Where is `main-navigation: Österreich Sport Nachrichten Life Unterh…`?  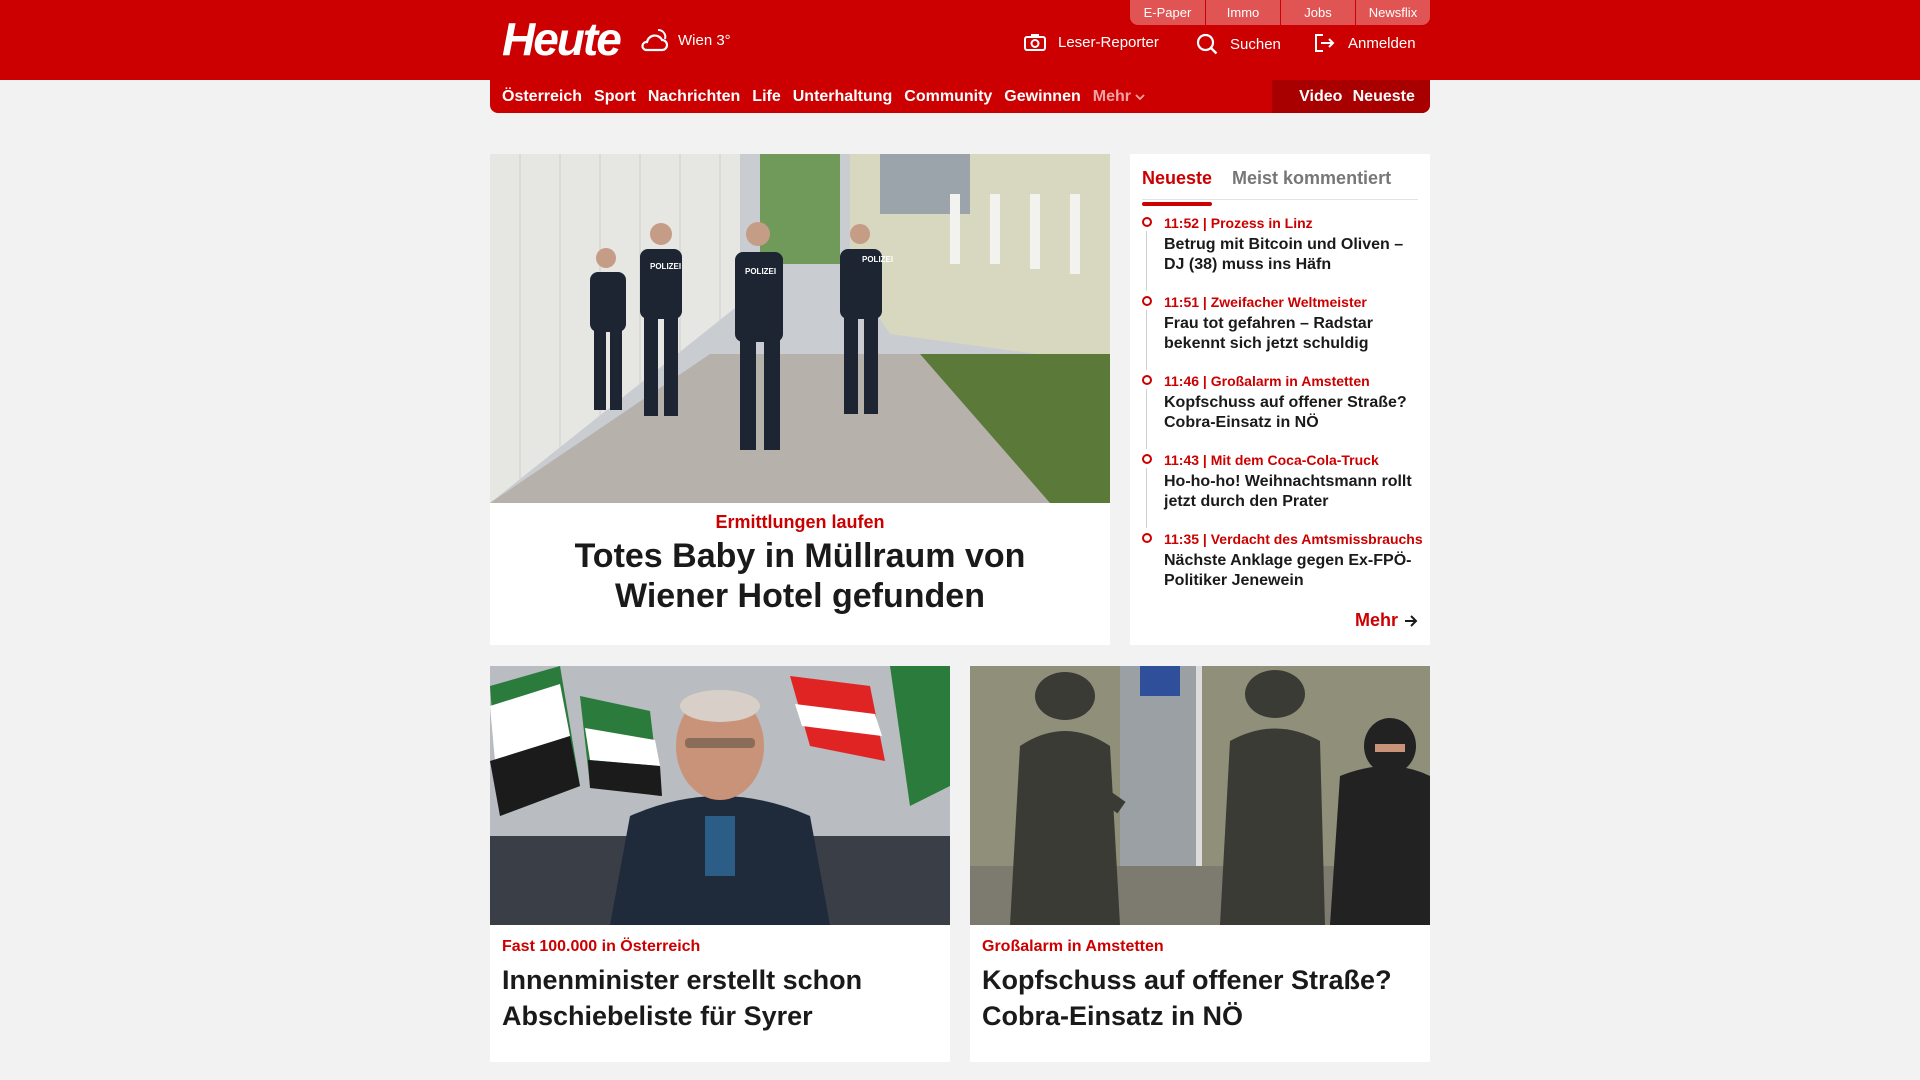 main-navigation: Österreich Sport Nachrichten Life Unterh… is located at coordinates (960, 96).